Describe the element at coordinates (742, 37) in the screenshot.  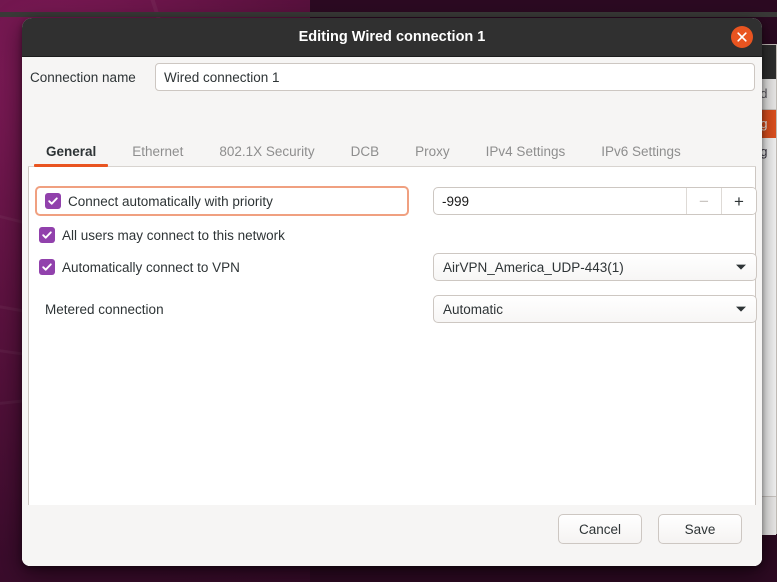
I see `close-icon` at that location.